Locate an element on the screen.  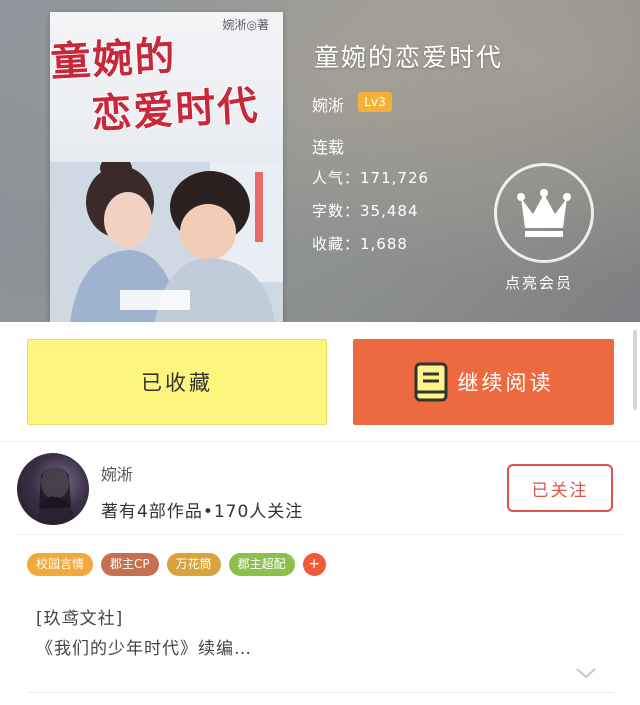
favorites-stat: 收藏：1,688 is located at coordinates (360, 244).